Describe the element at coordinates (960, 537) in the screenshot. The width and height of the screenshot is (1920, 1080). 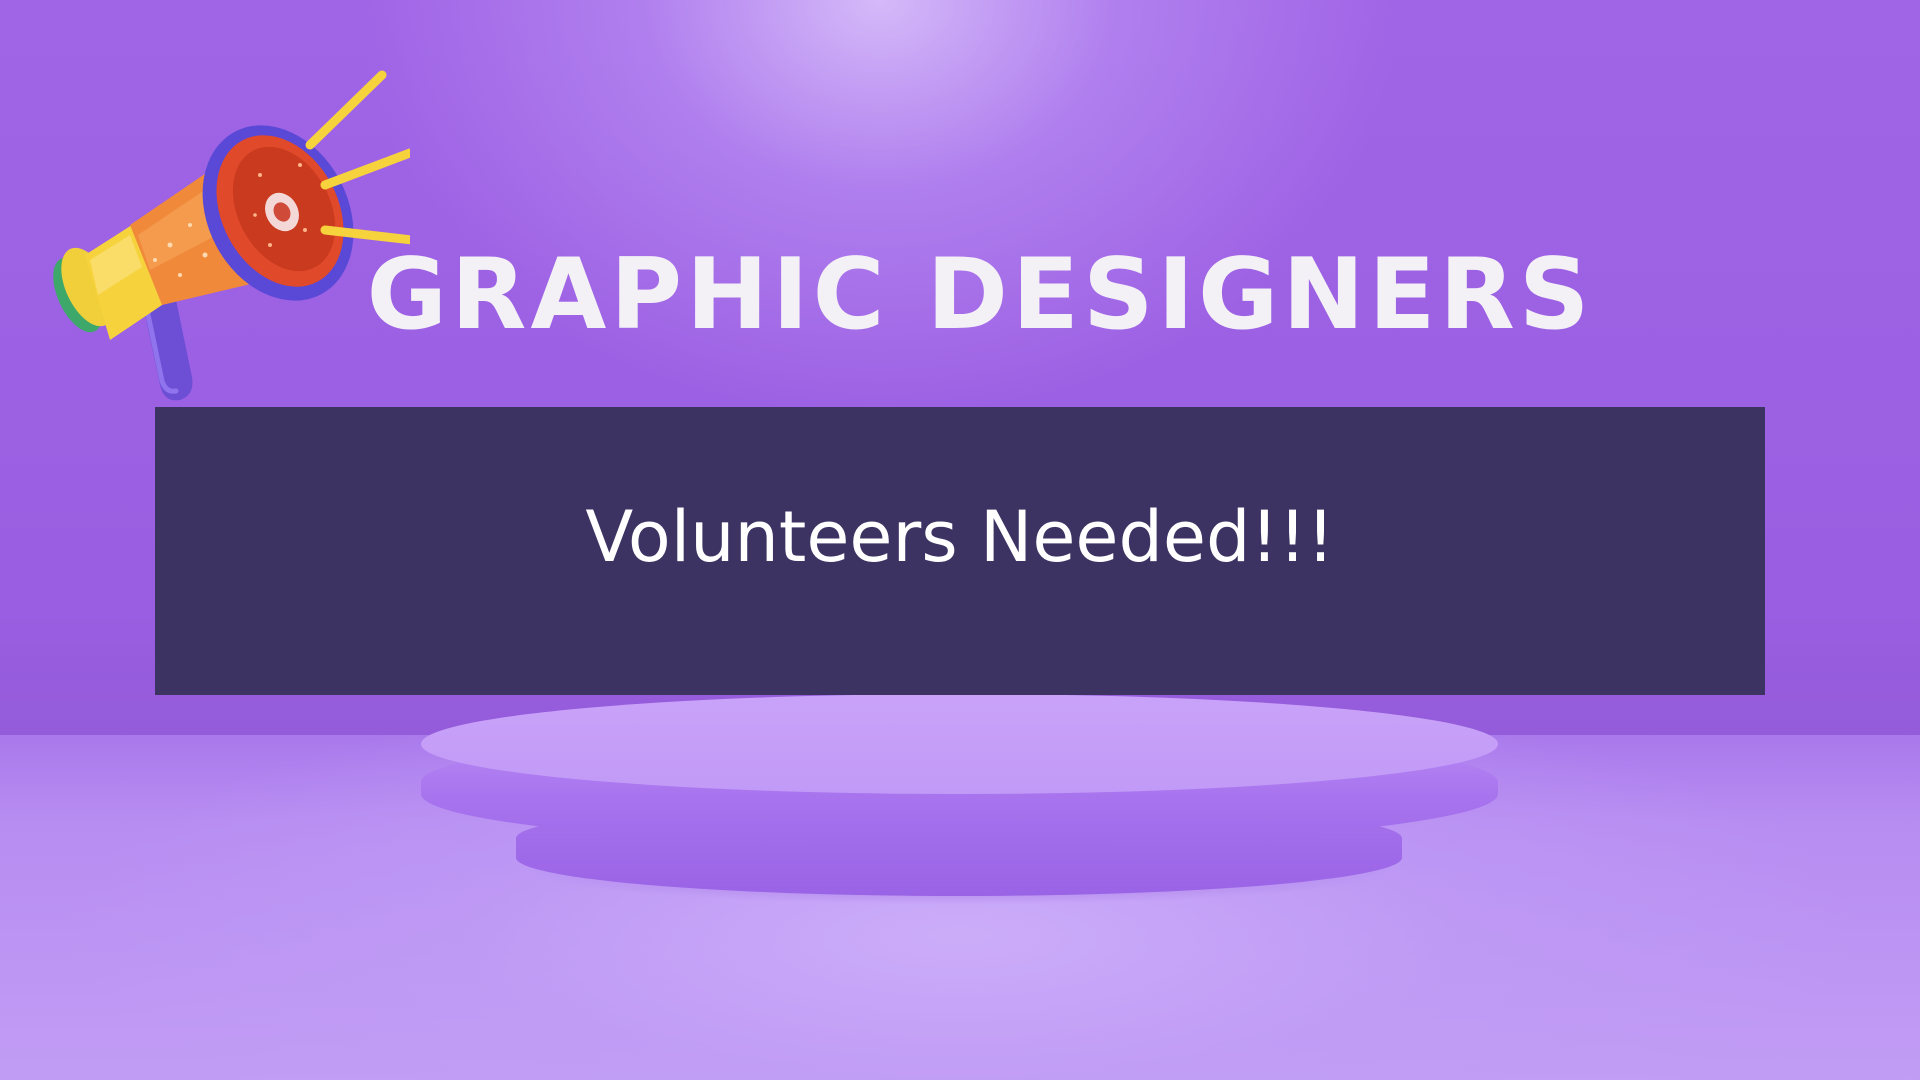
I see `banner-text: Volunteers Needed!!!` at that location.